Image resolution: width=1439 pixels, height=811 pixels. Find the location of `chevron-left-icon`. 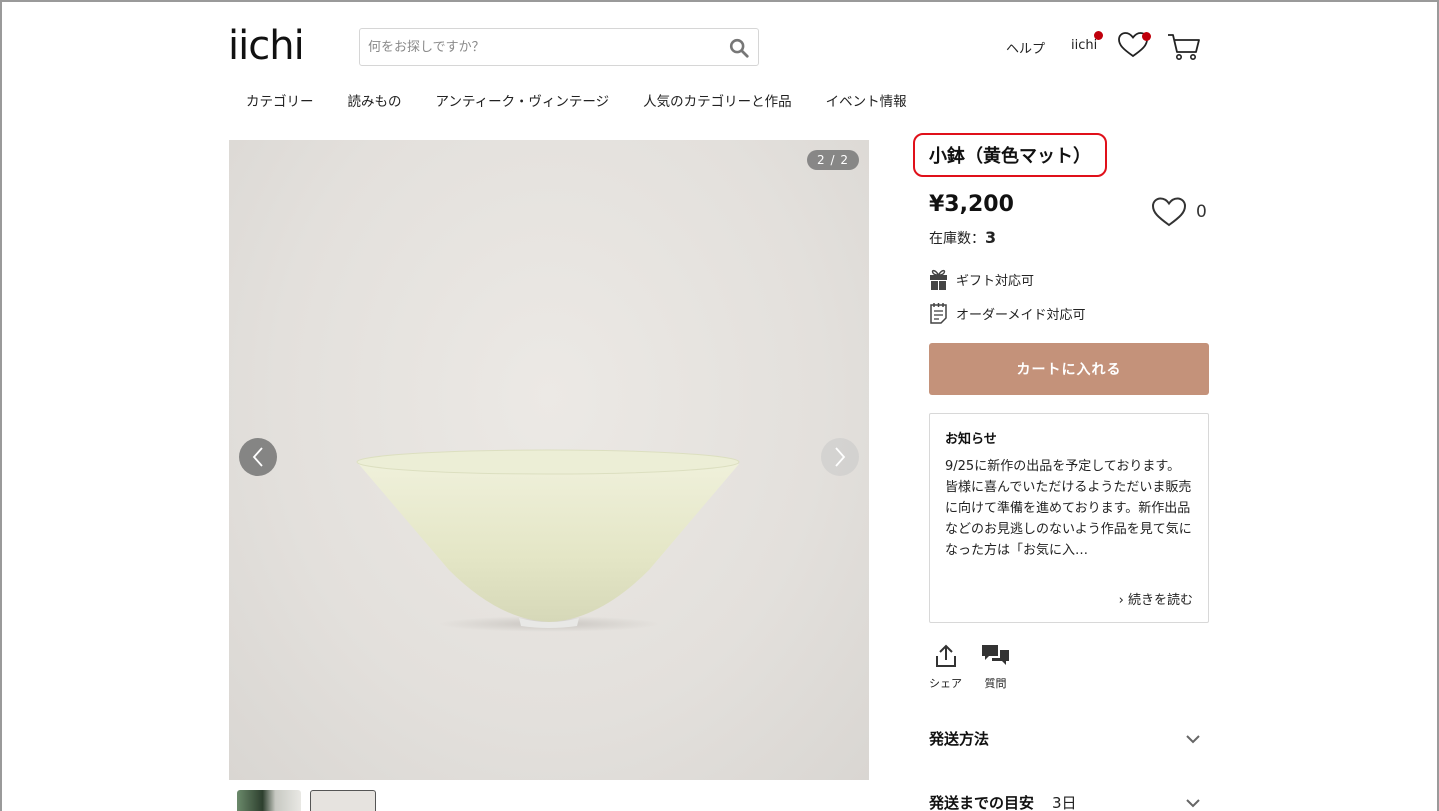

chevron-left-icon is located at coordinates (257, 457).